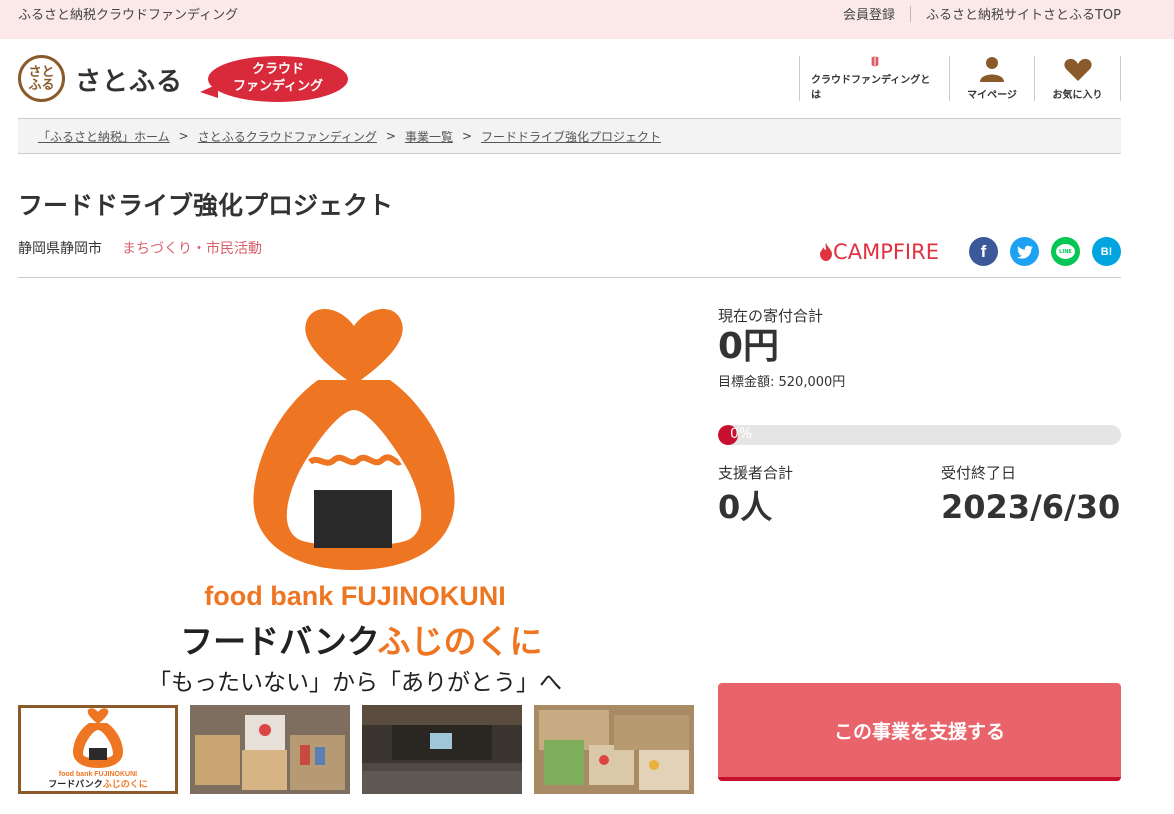 The height and width of the screenshot is (814, 1174). Describe the element at coordinates (98, 774) in the screenshot. I see `svg-text: food bank FUJINOKUNI` at that location.